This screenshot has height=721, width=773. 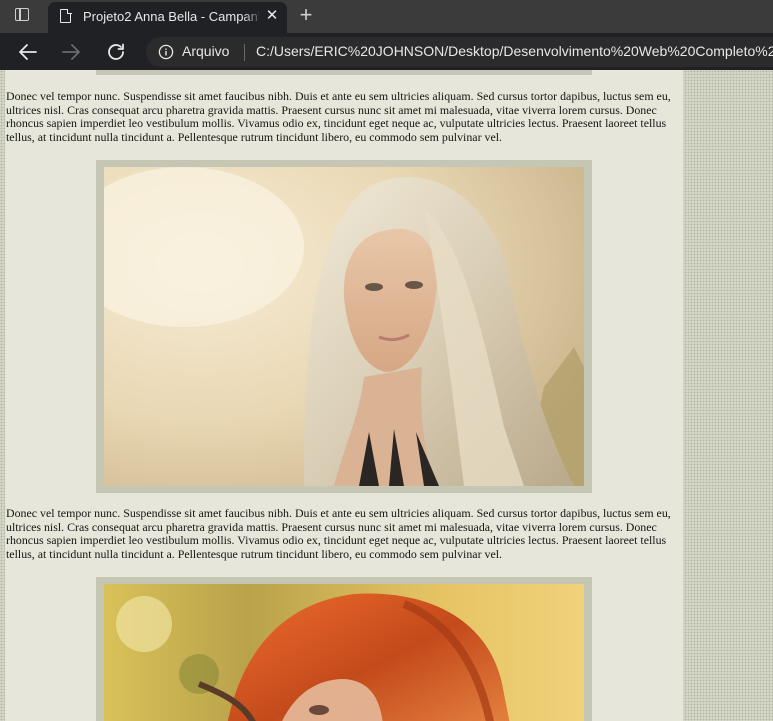 What do you see at coordinates (22, 14) in the screenshot?
I see `window-icon` at bounding box center [22, 14].